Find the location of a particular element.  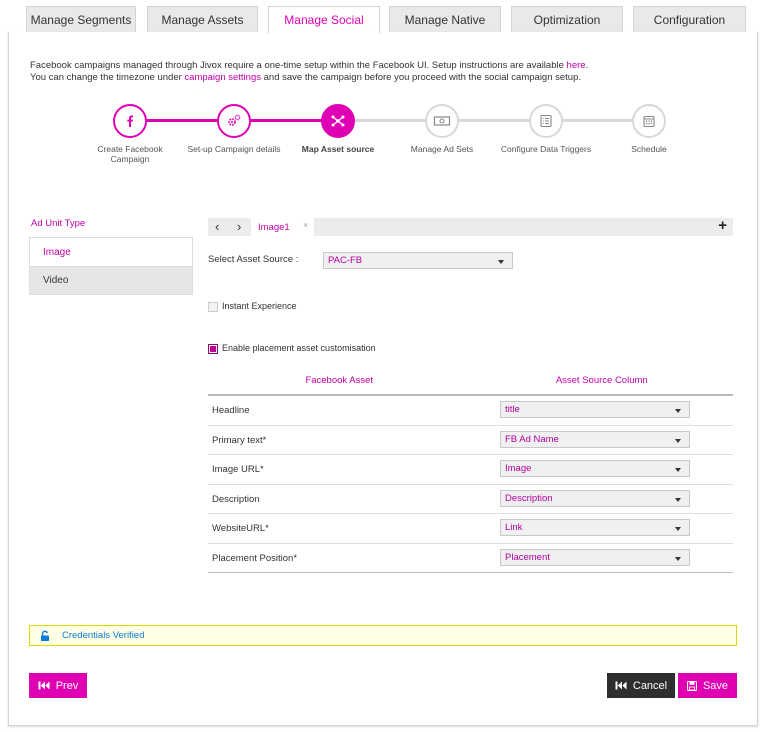

ad-unit-type-list: Image Video is located at coordinates (111, 266).